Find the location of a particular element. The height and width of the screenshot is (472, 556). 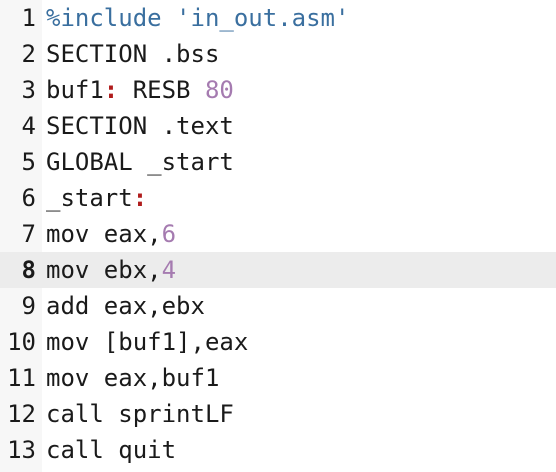

code-line: 11 mov eax,buf1 is located at coordinates (278, 378).